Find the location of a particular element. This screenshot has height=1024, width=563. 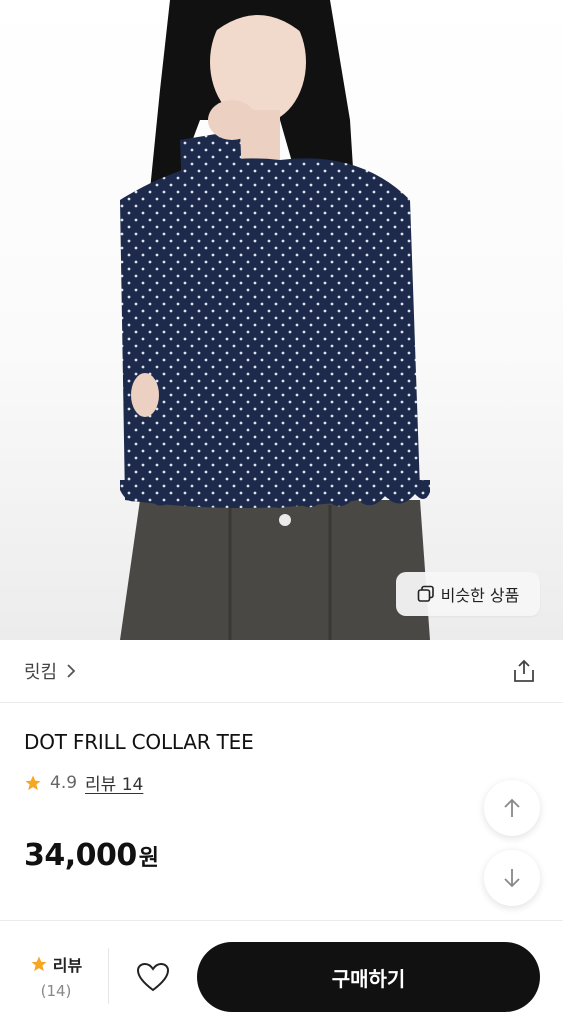

brand-link: 릿킴 is located at coordinates (50, 671).